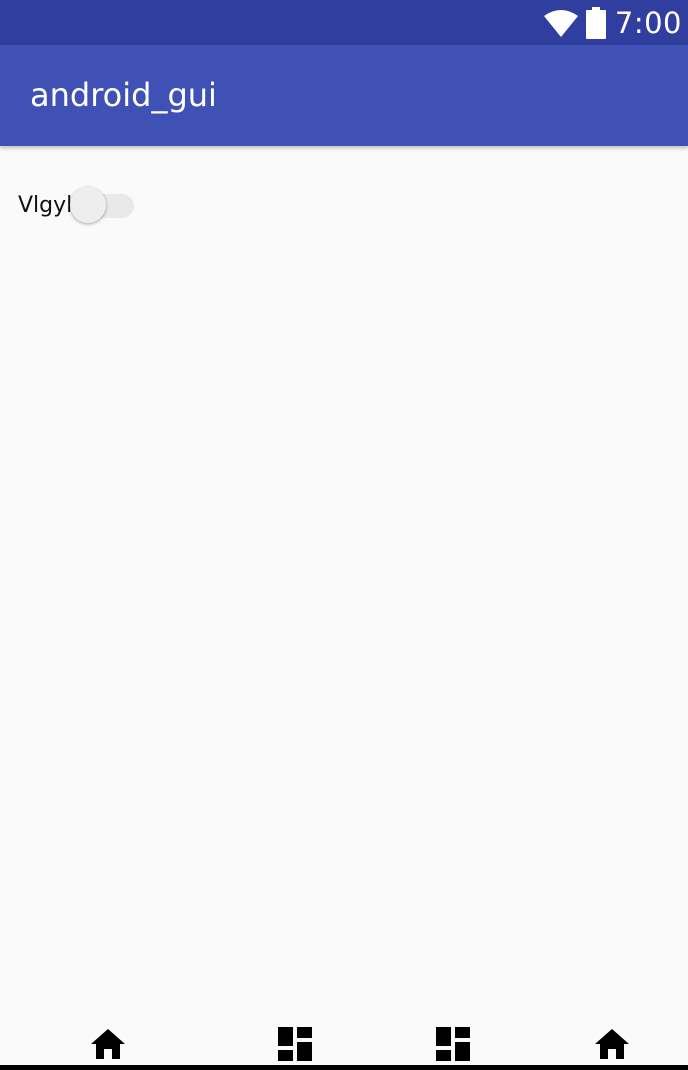 Image resolution: width=688 pixels, height=1070 pixels. I want to click on bottom-divider, so click(344, 1067).